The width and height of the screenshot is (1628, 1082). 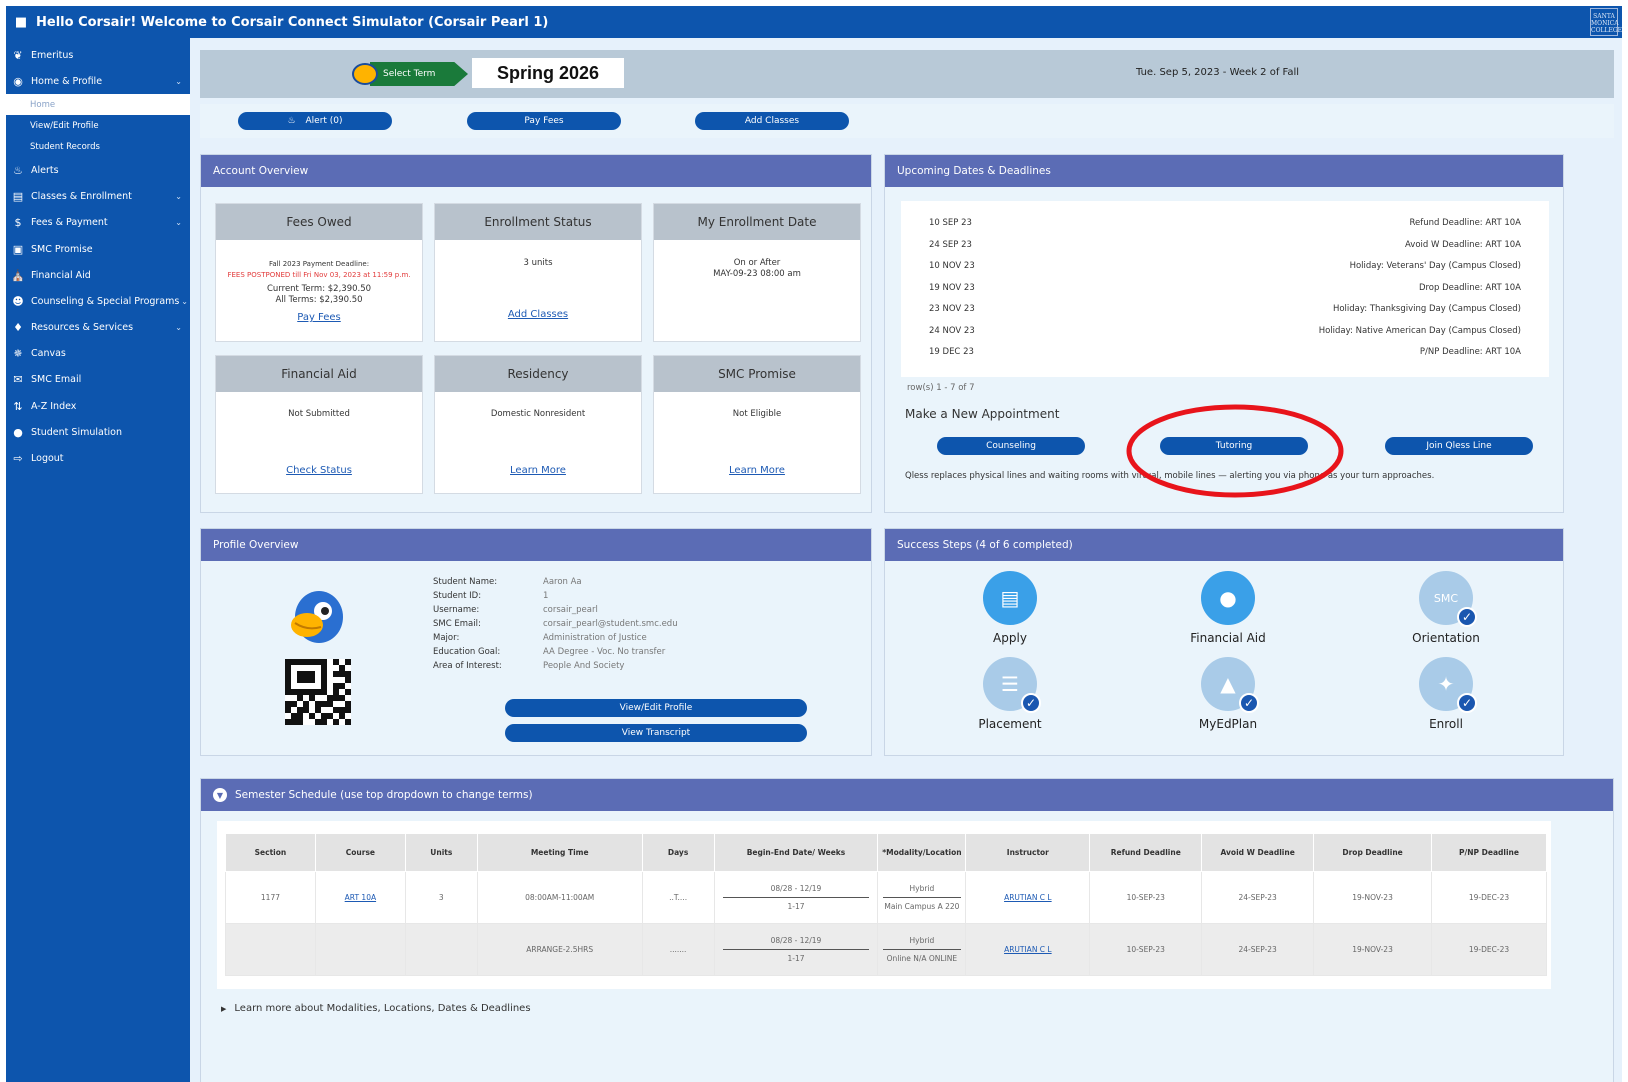 I want to click on card-title: Residency, so click(x=538, y=374).